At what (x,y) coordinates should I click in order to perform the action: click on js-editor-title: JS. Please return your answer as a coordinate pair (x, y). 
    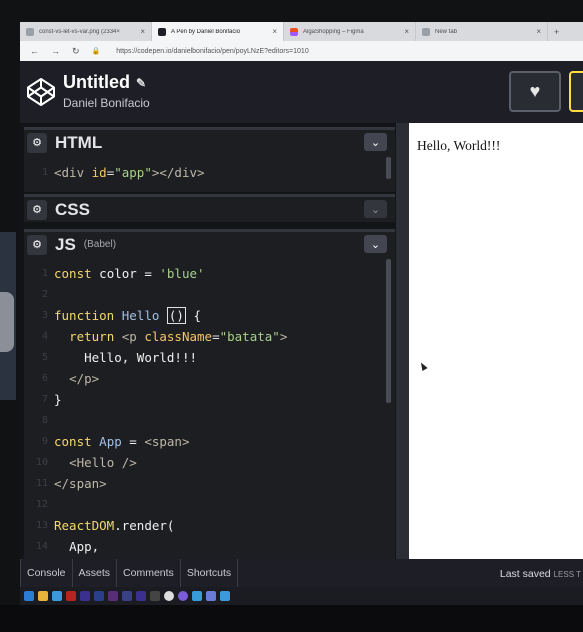
    Looking at the image, I should click on (65, 244).